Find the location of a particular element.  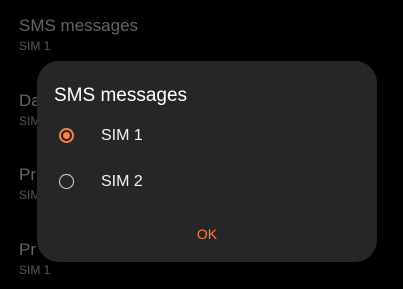

option-label: SIM 2 is located at coordinates (122, 181).